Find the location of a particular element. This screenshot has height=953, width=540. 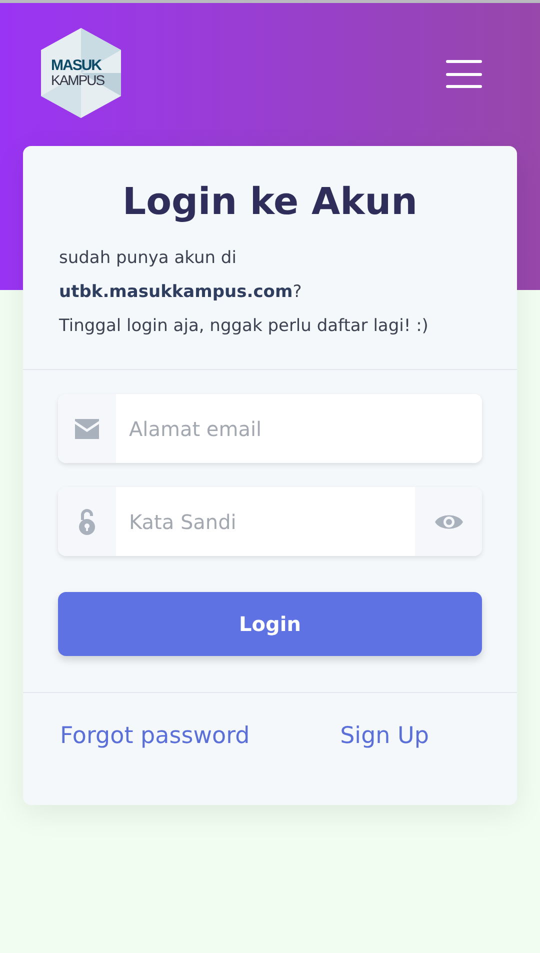

hexagon-icon is located at coordinates (81, 73).